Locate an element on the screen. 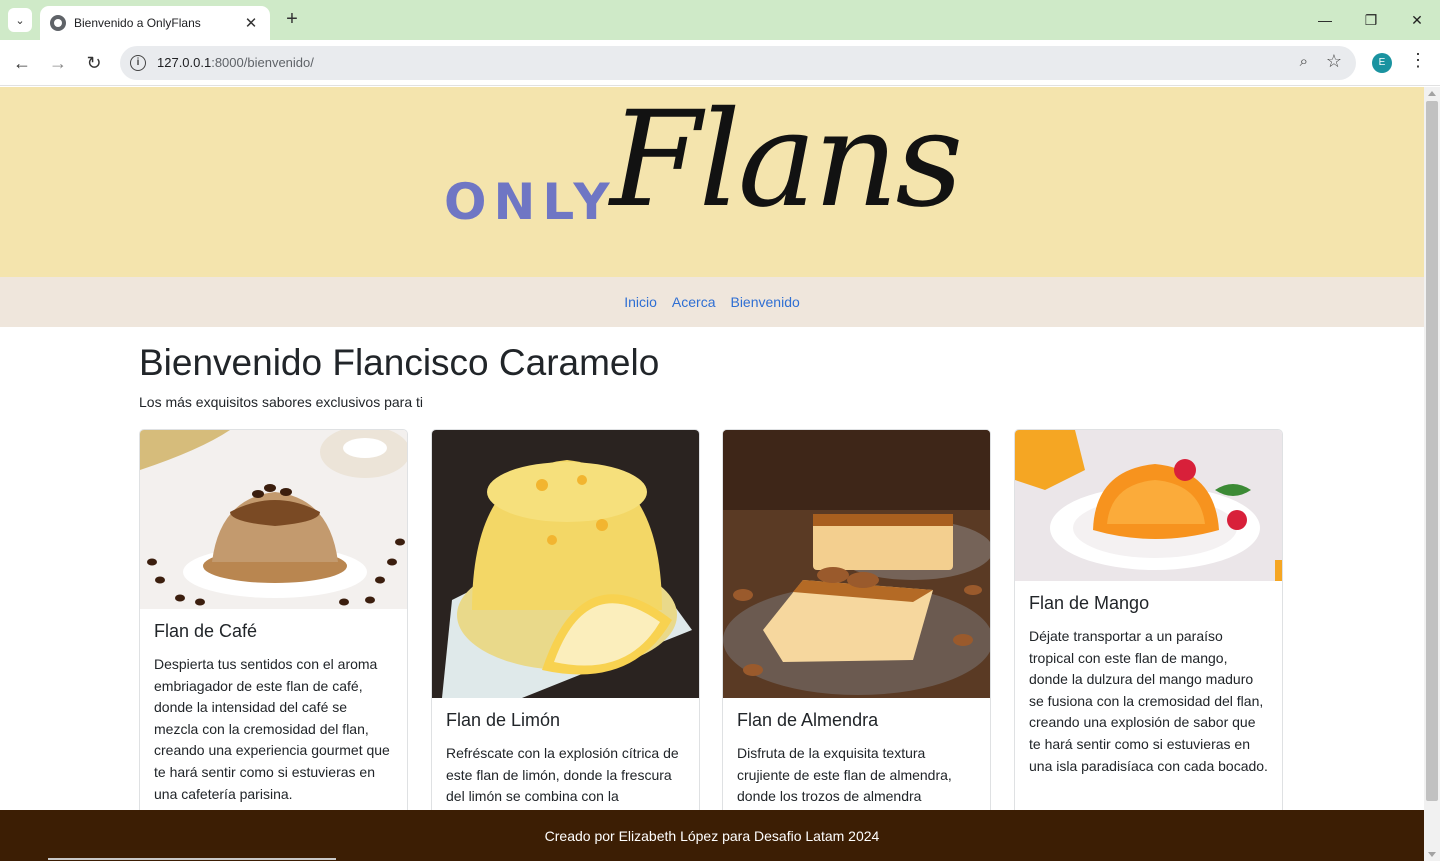  flan-mango-image is located at coordinates (1148, 505).